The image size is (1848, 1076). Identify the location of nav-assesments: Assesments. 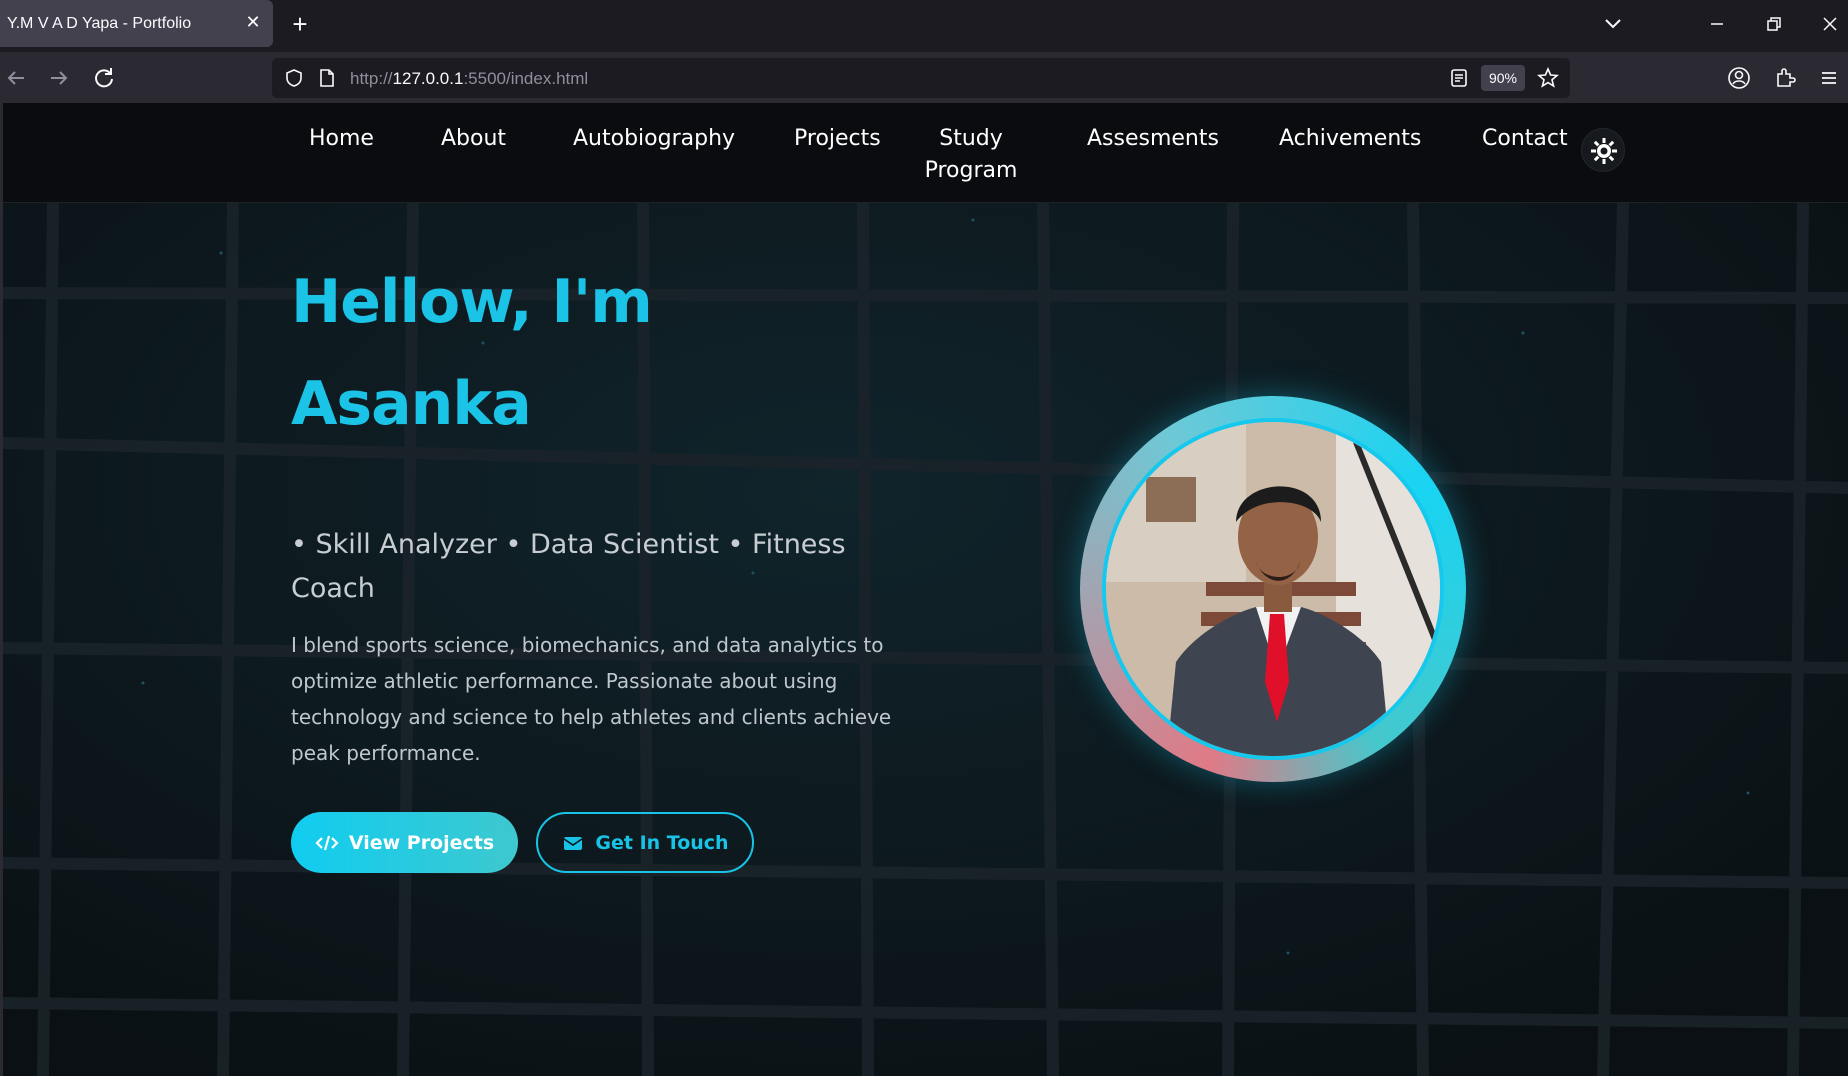
(1153, 139).